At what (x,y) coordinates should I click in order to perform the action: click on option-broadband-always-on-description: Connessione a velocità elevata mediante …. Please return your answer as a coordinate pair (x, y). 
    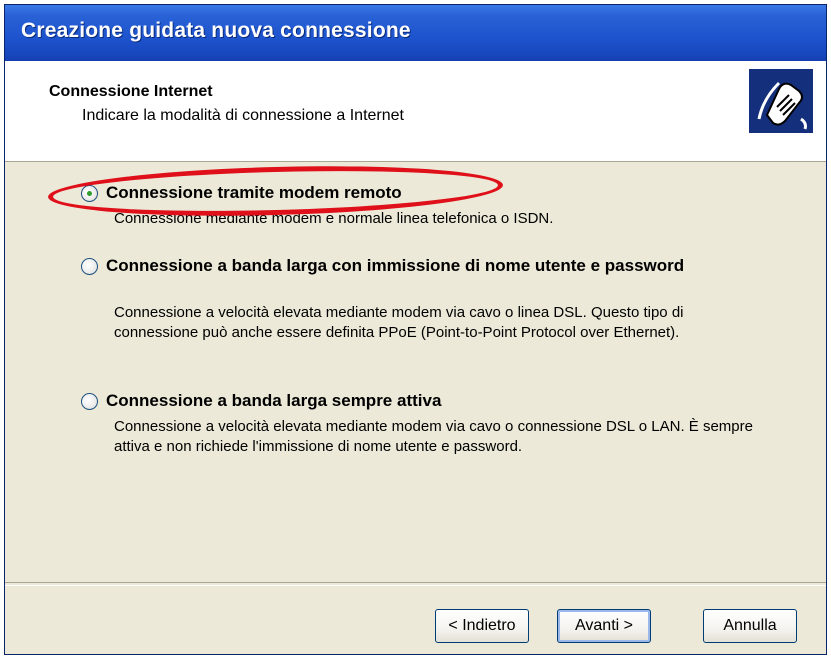
    Looking at the image, I should click on (433, 436).